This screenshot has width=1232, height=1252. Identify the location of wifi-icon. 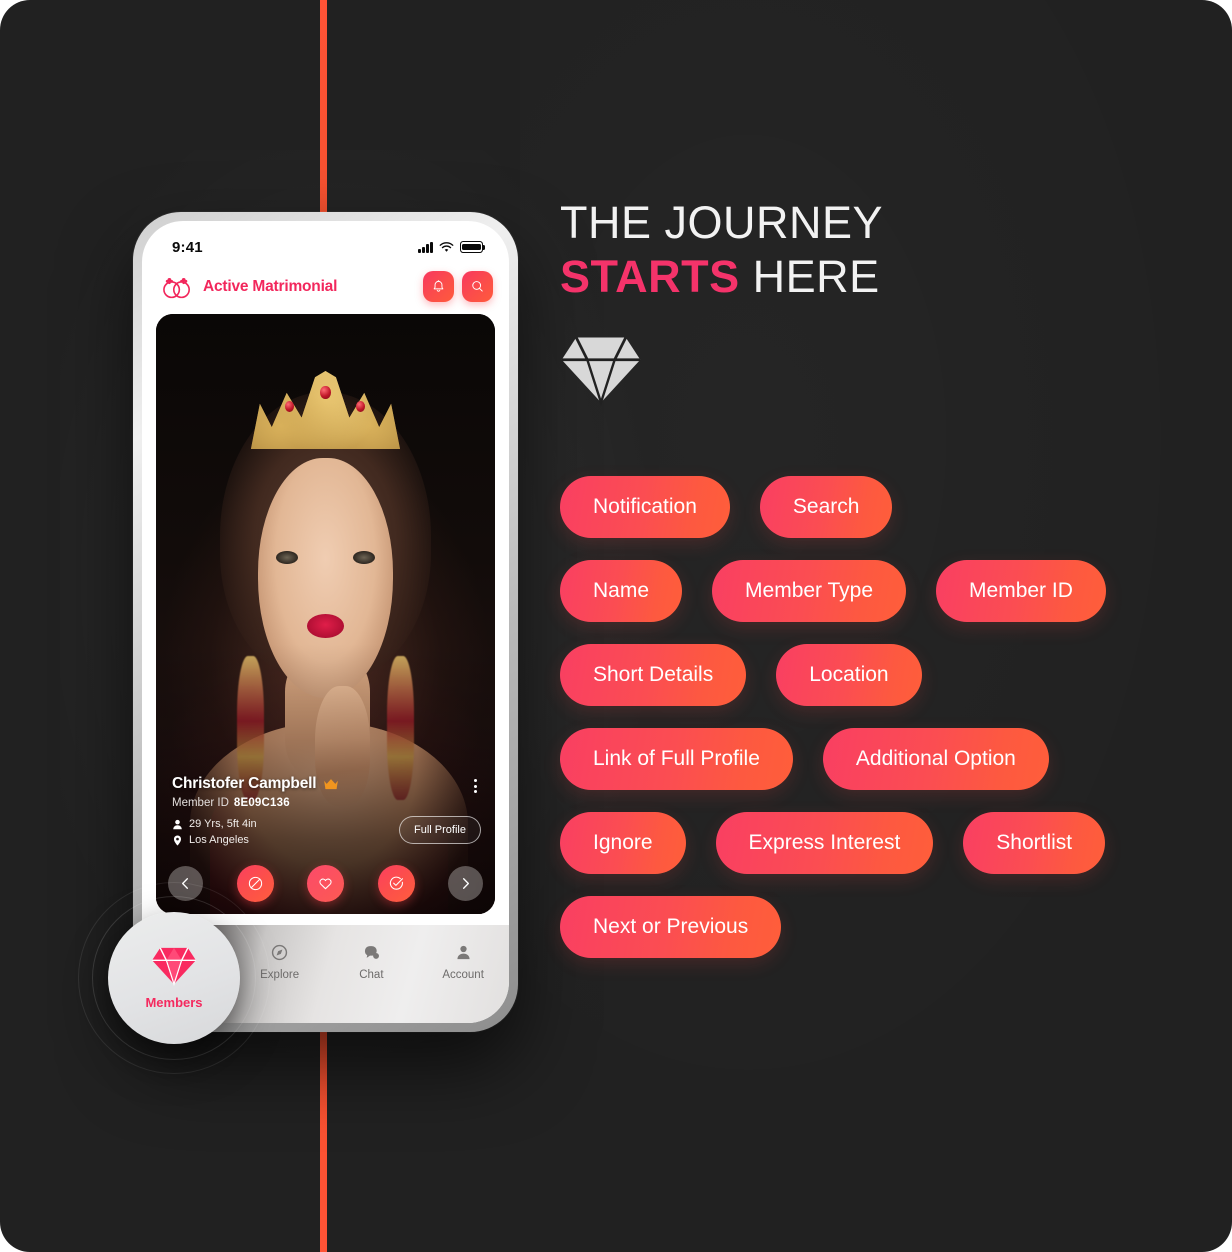
(446, 246).